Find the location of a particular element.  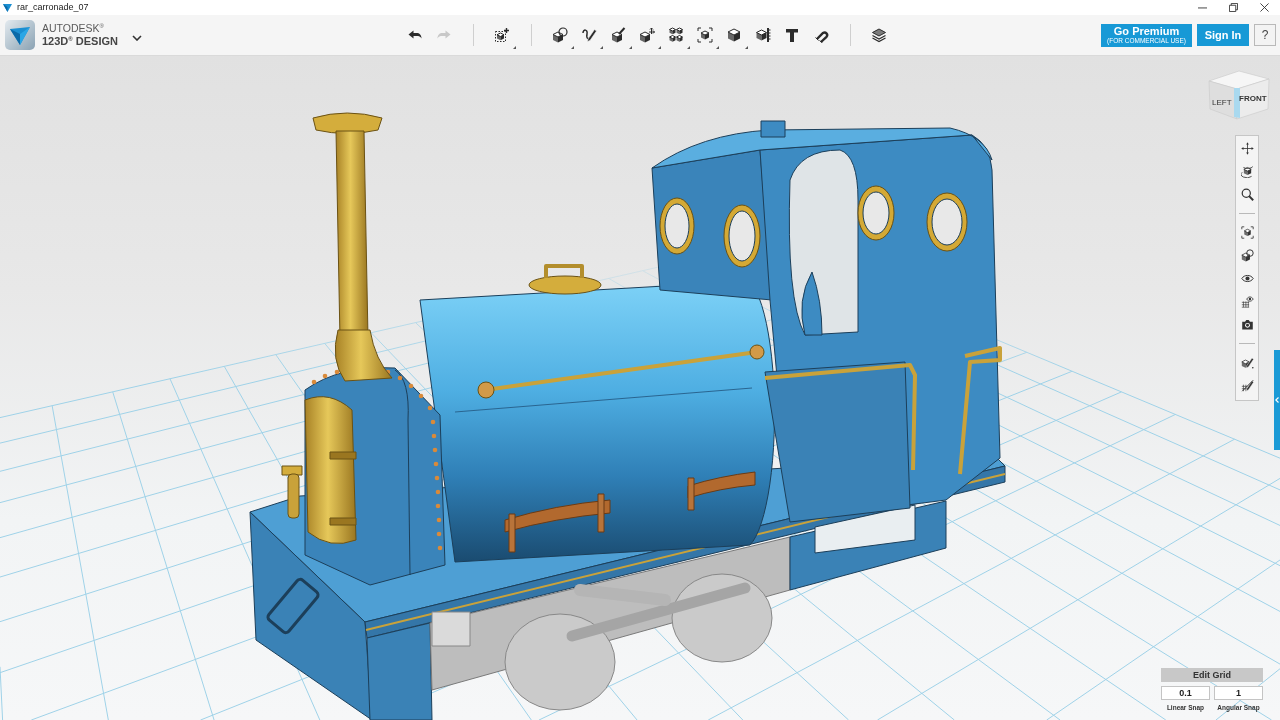

snap-value-field: 1 is located at coordinates (1238, 693).